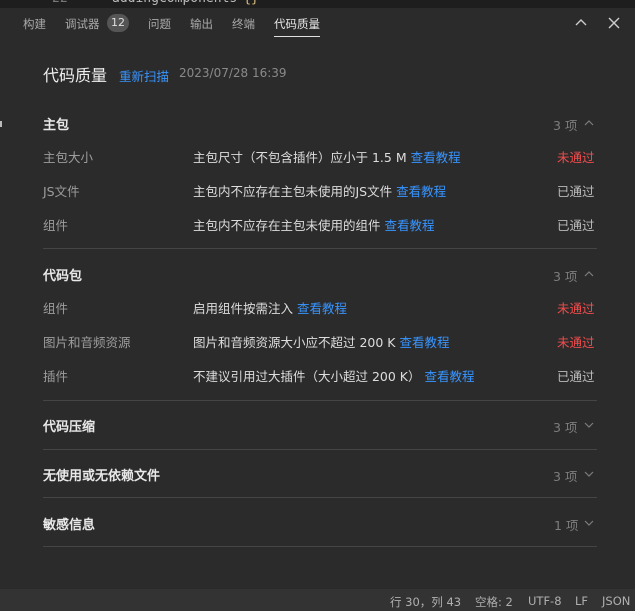 The width and height of the screenshot is (635, 611). What do you see at coordinates (1, 124) in the screenshot?
I see `editor-edge-marker` at bounding box center [1, 124].